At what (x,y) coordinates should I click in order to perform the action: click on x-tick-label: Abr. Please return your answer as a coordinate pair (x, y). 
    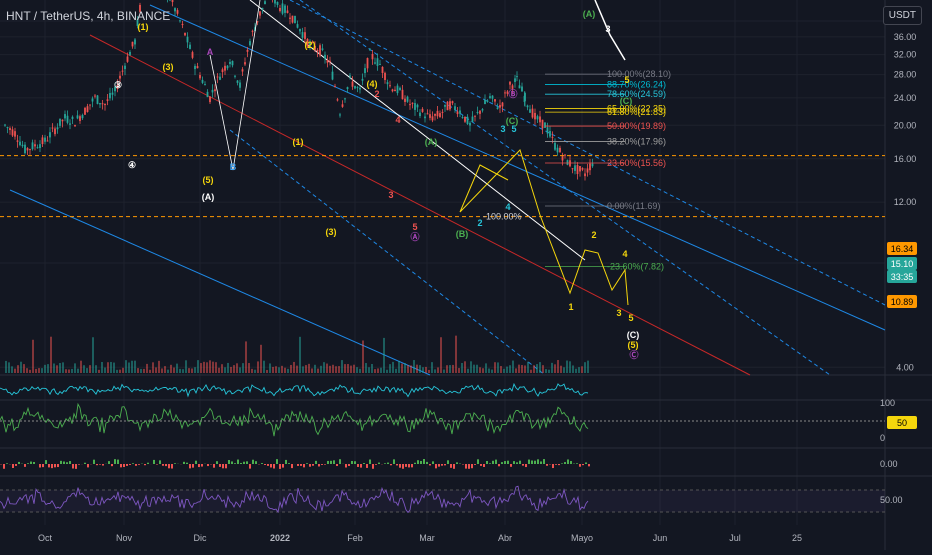
    Looking at the image, I should click on (505, 538).